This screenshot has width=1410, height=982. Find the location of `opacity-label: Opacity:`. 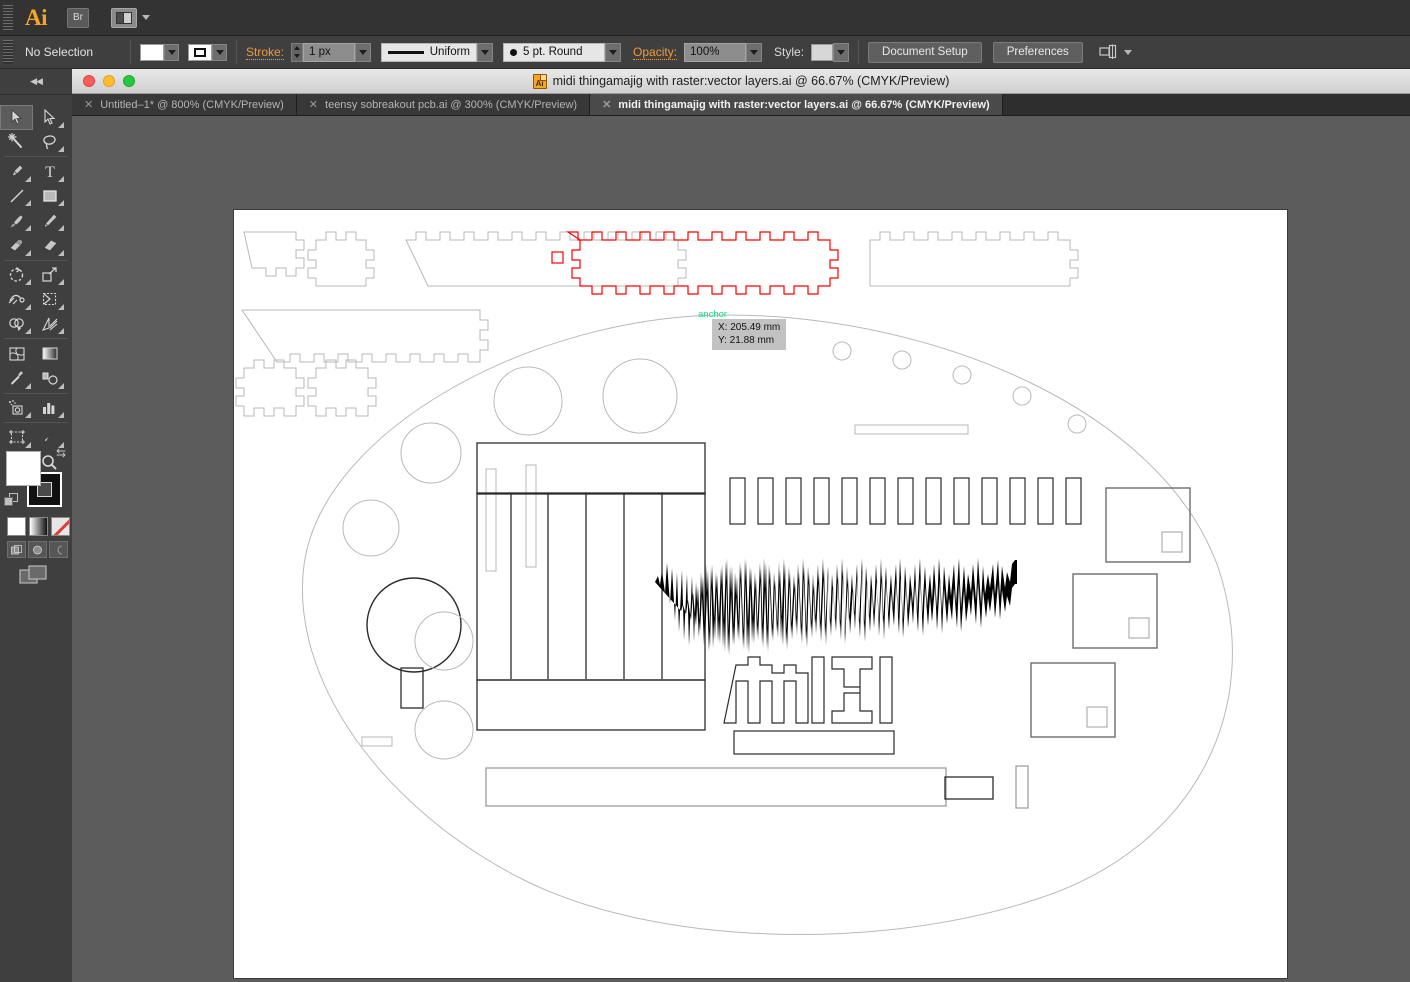

opacity-label: Opacity: is located at coordinates (655, 52).